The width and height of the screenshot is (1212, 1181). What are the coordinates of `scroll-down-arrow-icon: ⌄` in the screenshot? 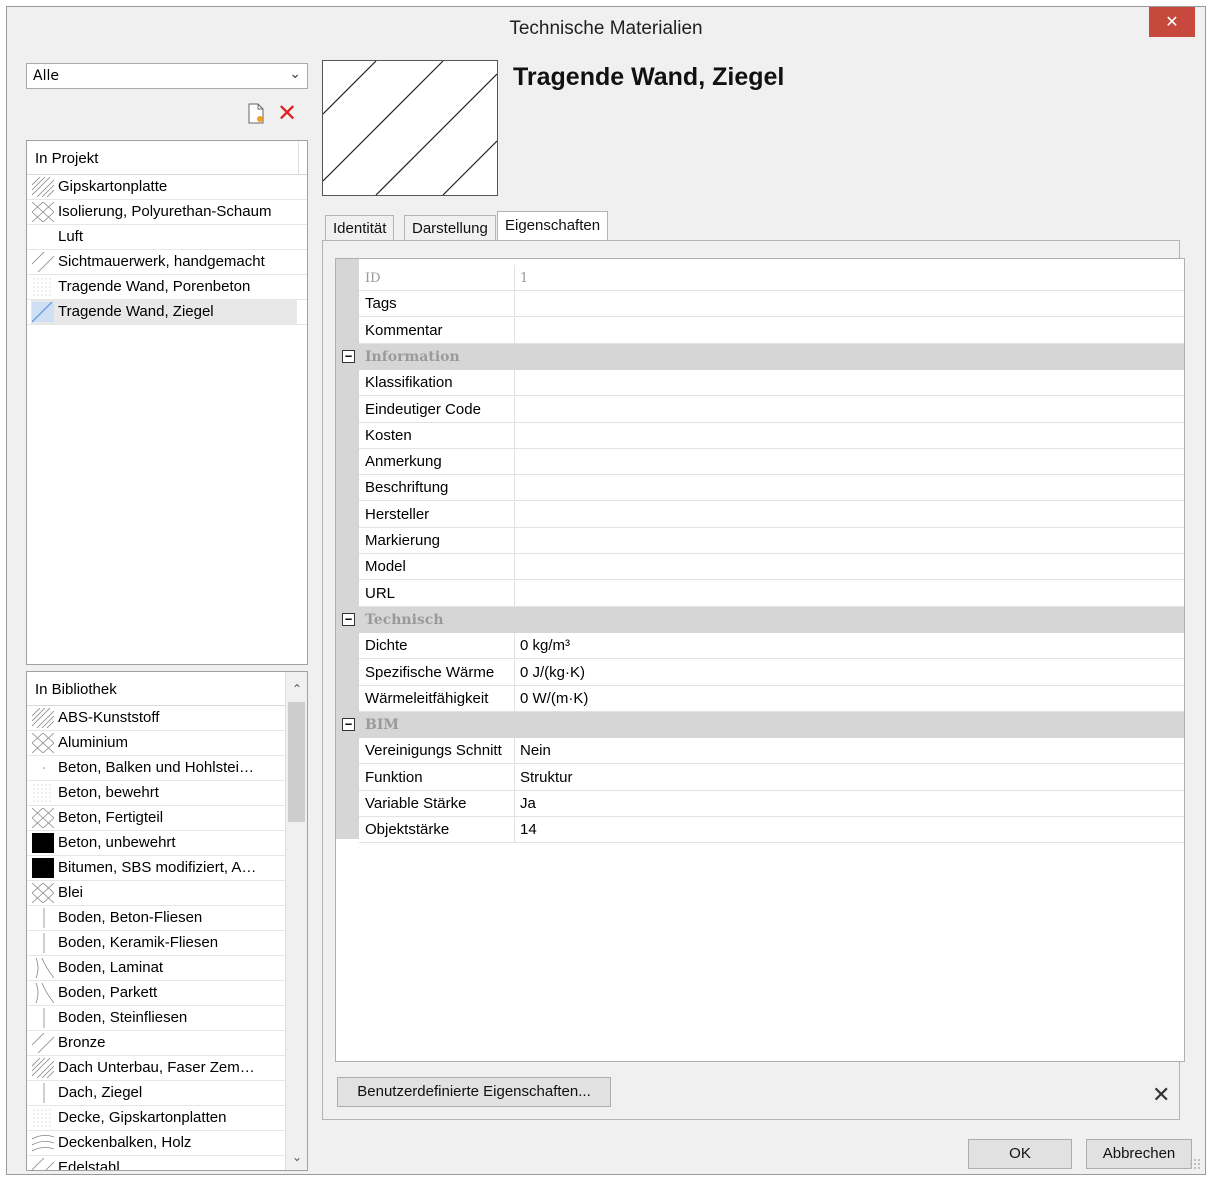 It's located at (296, 1157).